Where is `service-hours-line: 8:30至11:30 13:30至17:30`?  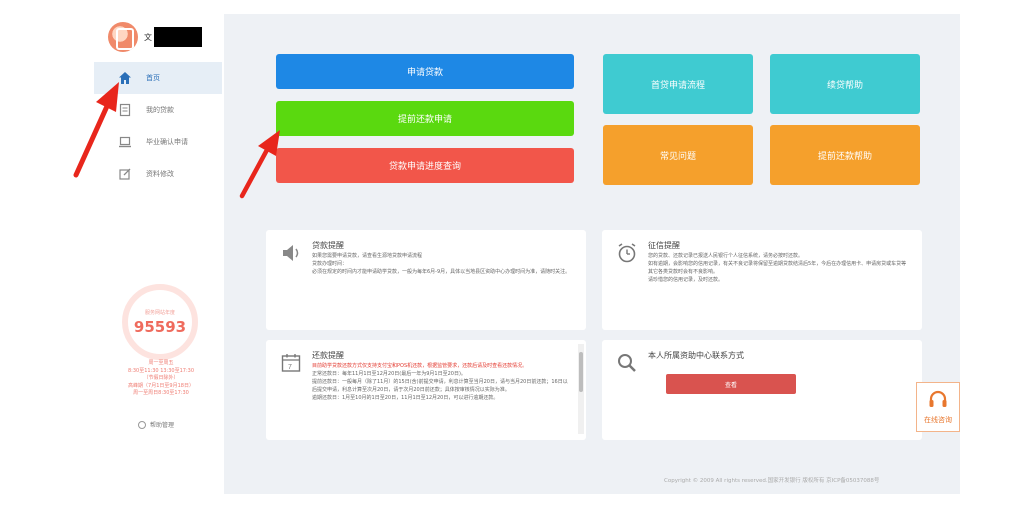
service-hours-line: 8:30至11:30 13:30至17:30 is located at coordinates (161, 370).